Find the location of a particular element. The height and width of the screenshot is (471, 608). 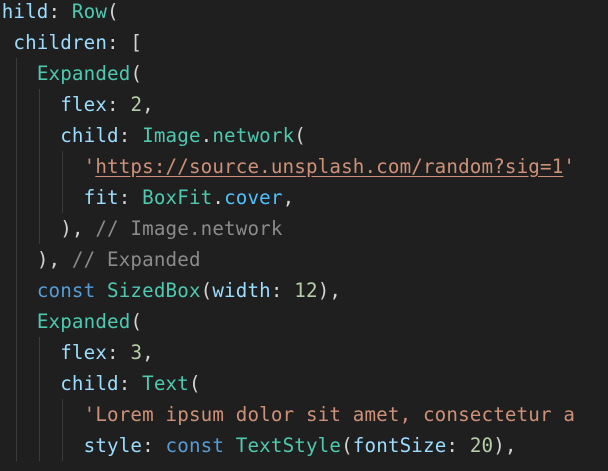

code-line: child: Text( is located at coordinates (287, 383).